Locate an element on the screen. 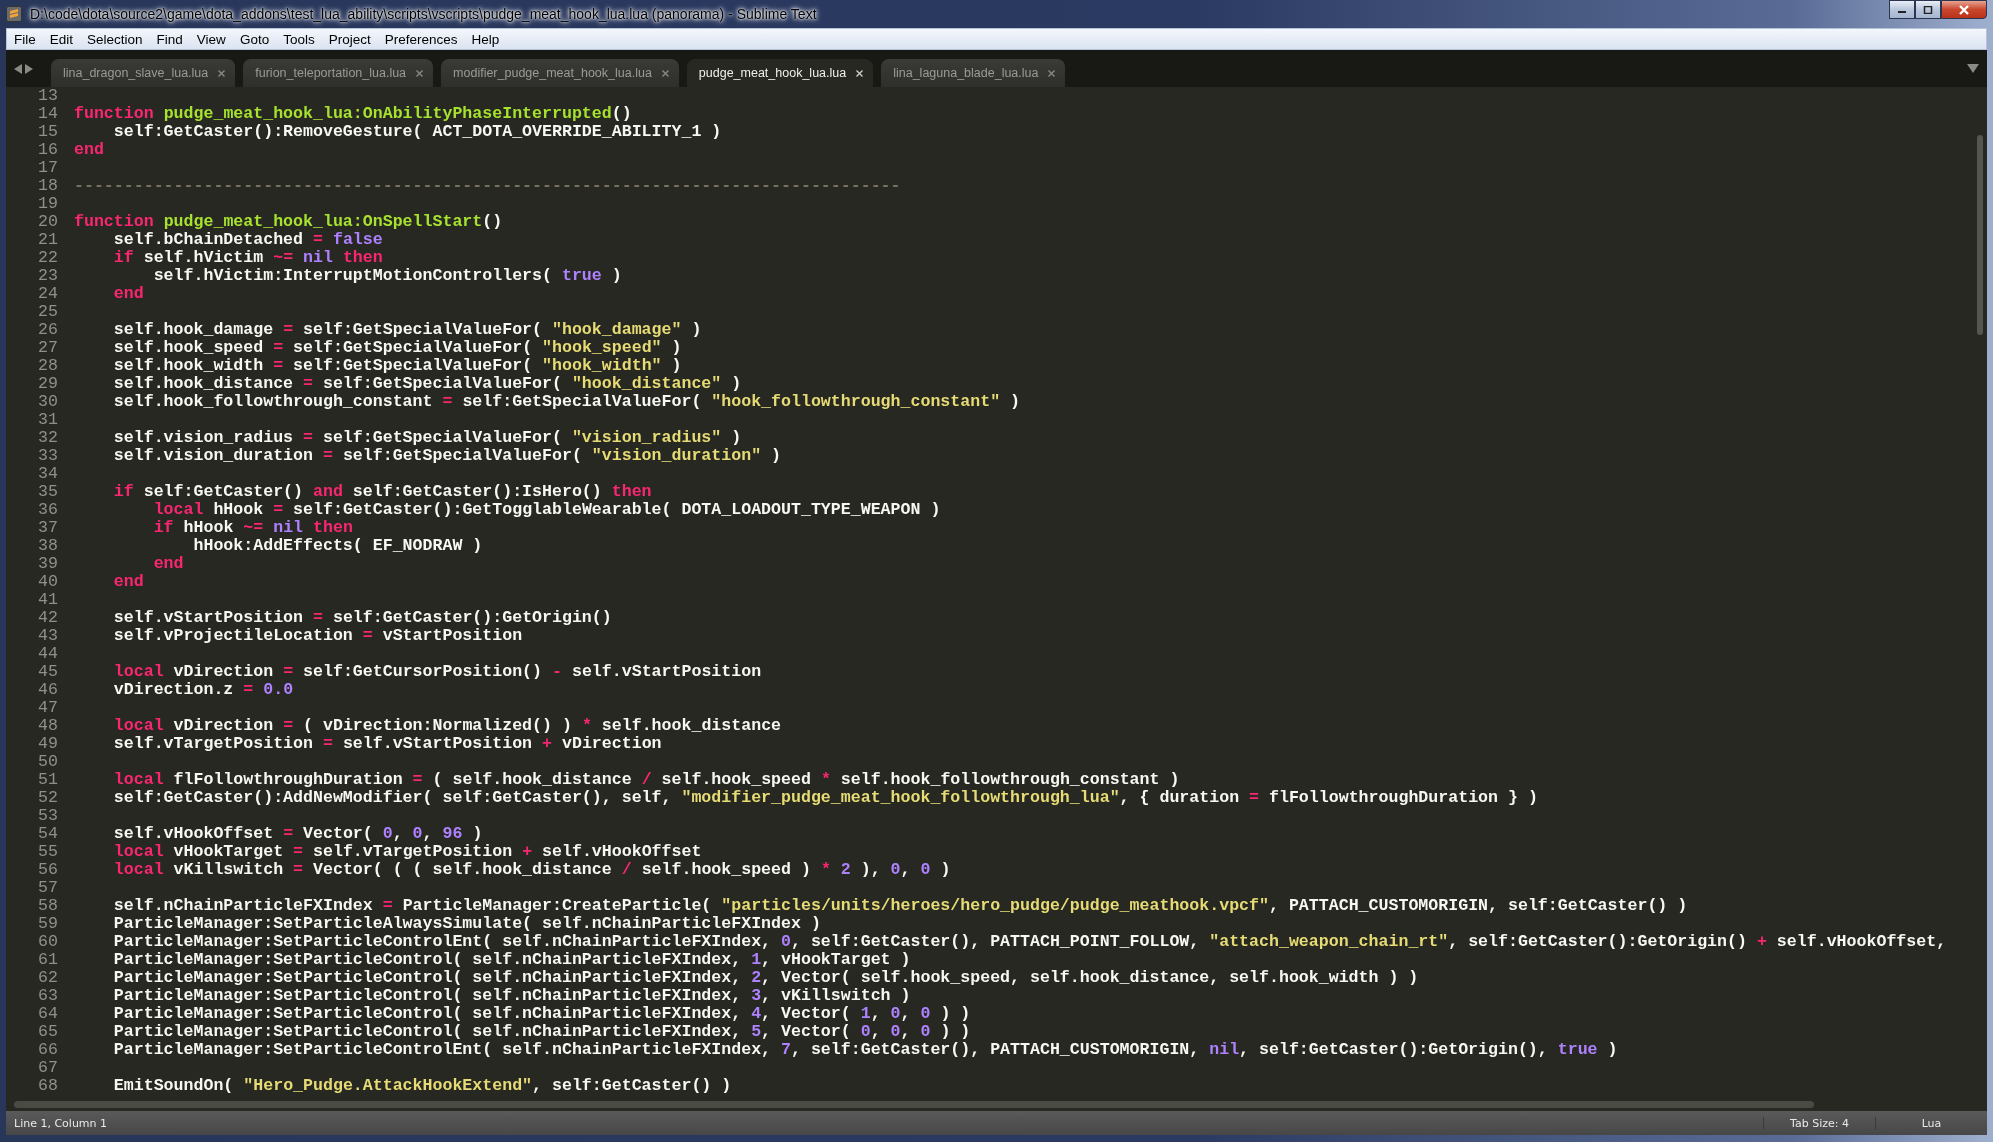  syntax-mode: Lua is located at coordinates (1931, 1123).